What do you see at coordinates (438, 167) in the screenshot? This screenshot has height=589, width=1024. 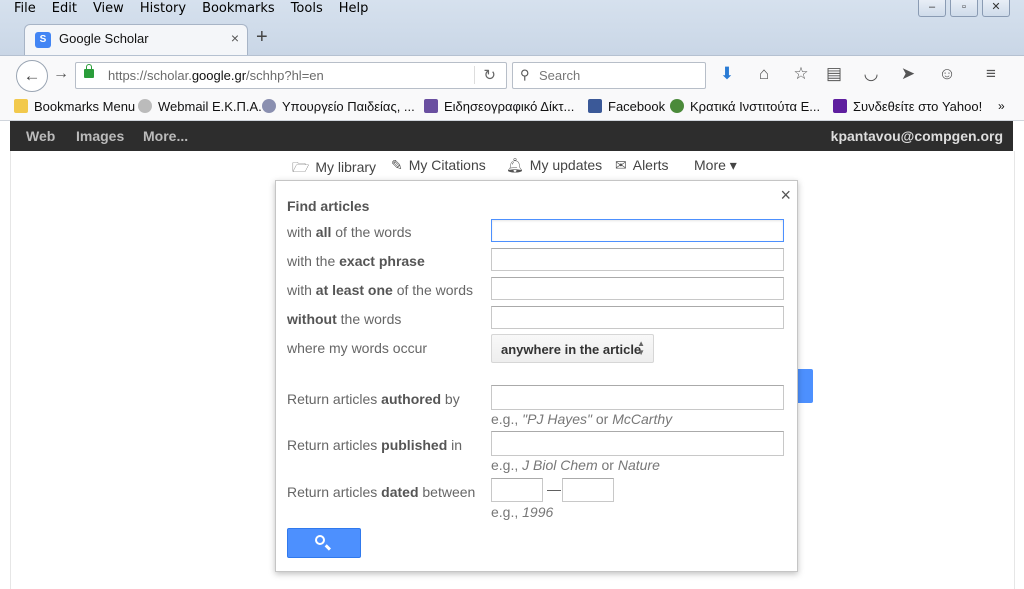 I see `nav-my-citations: ✎ My Citations` at bounding box center [438, 167].